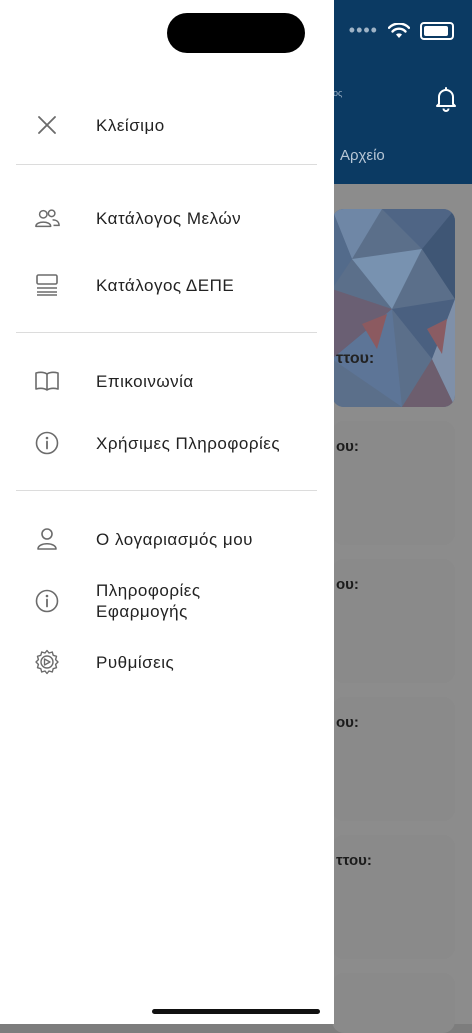  I want to click on signal-dots: ••••, so click(363, 30).